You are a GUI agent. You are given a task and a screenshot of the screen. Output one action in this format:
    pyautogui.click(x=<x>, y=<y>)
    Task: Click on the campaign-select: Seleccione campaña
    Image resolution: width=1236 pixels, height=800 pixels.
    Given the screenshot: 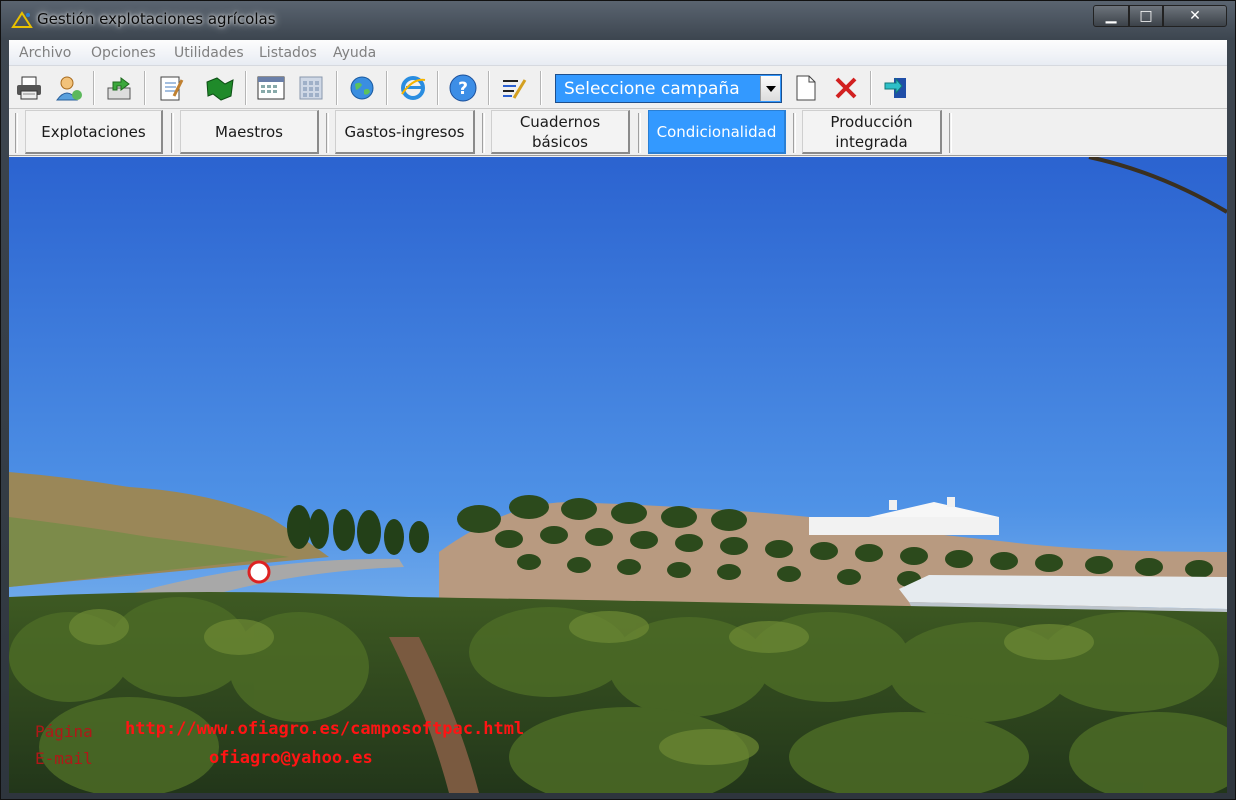 What is the action you would take?
    pyautogui.click(x=668, y=88)
    